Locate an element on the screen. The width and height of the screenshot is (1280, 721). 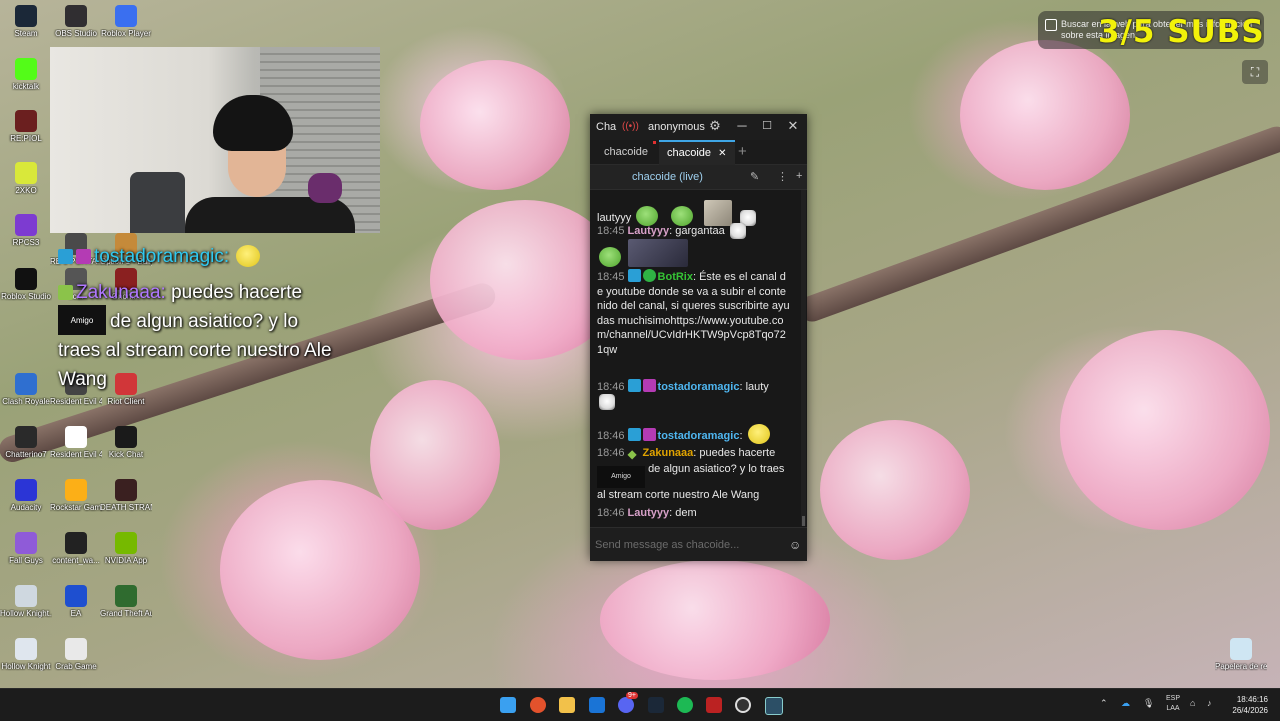
overlay-chat-line: Zakunaaa: puedes hacerte is located at coordinates (180, 293).